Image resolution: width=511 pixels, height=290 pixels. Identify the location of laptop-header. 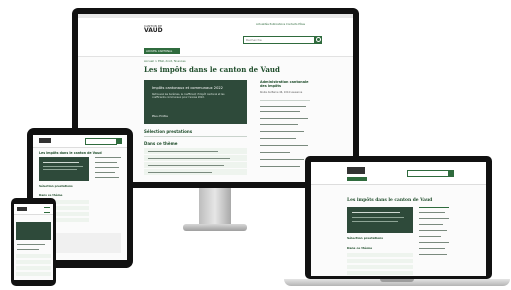
(398, 173).